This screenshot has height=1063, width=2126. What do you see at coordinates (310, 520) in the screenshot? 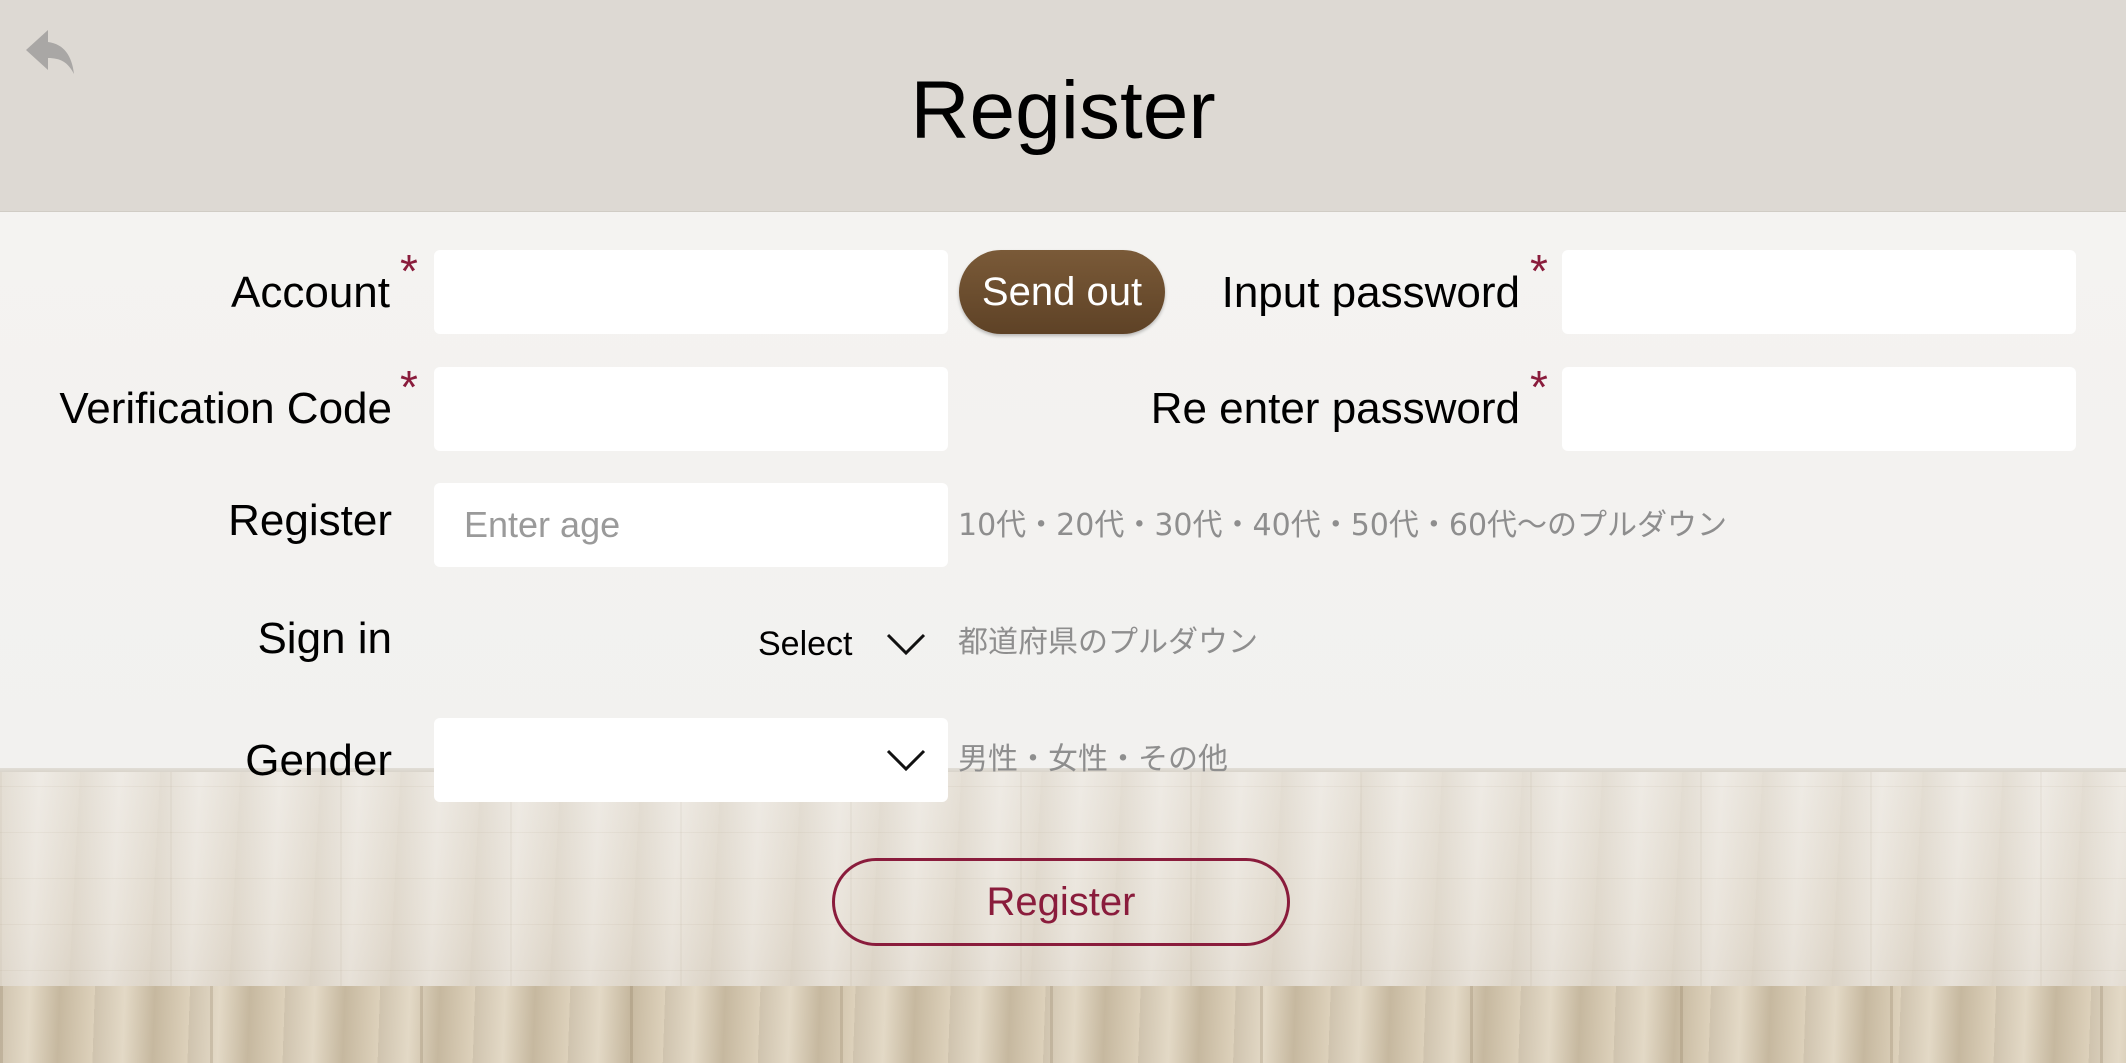
I see `age-label: Register` at bounding box center [310, 520].